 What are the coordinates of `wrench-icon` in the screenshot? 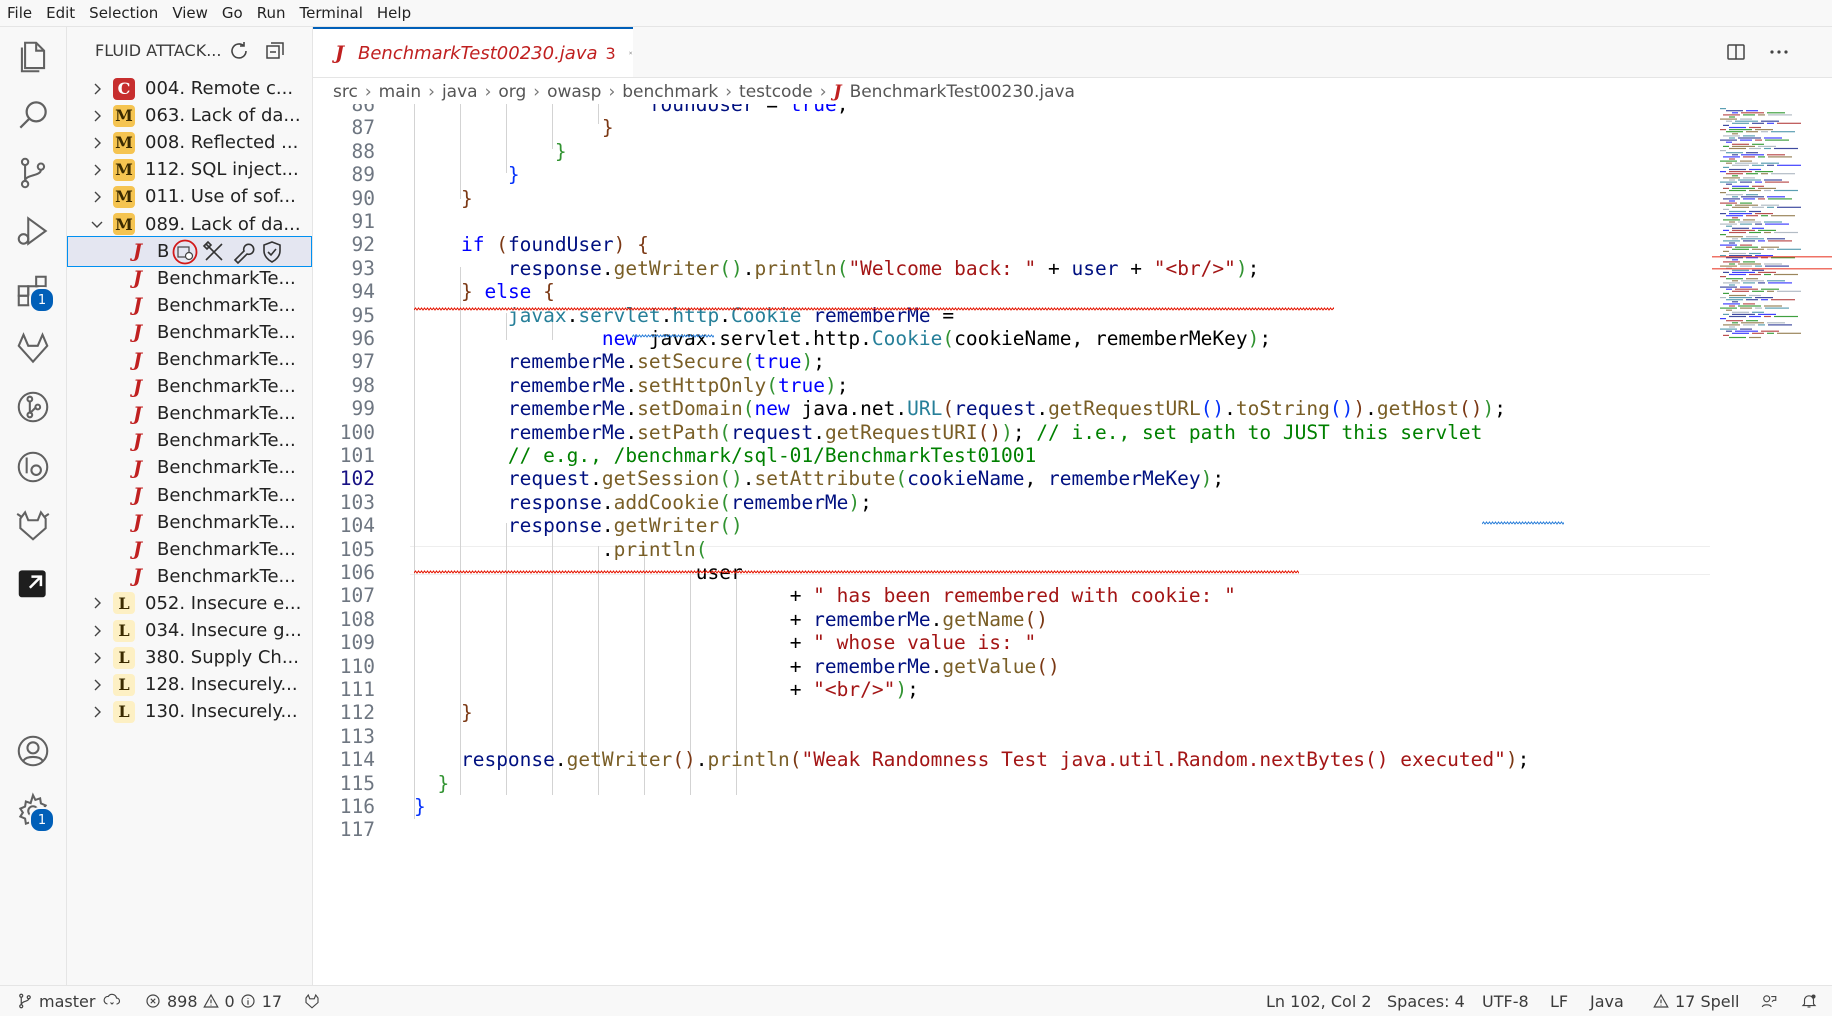 It's located at (243, 252).